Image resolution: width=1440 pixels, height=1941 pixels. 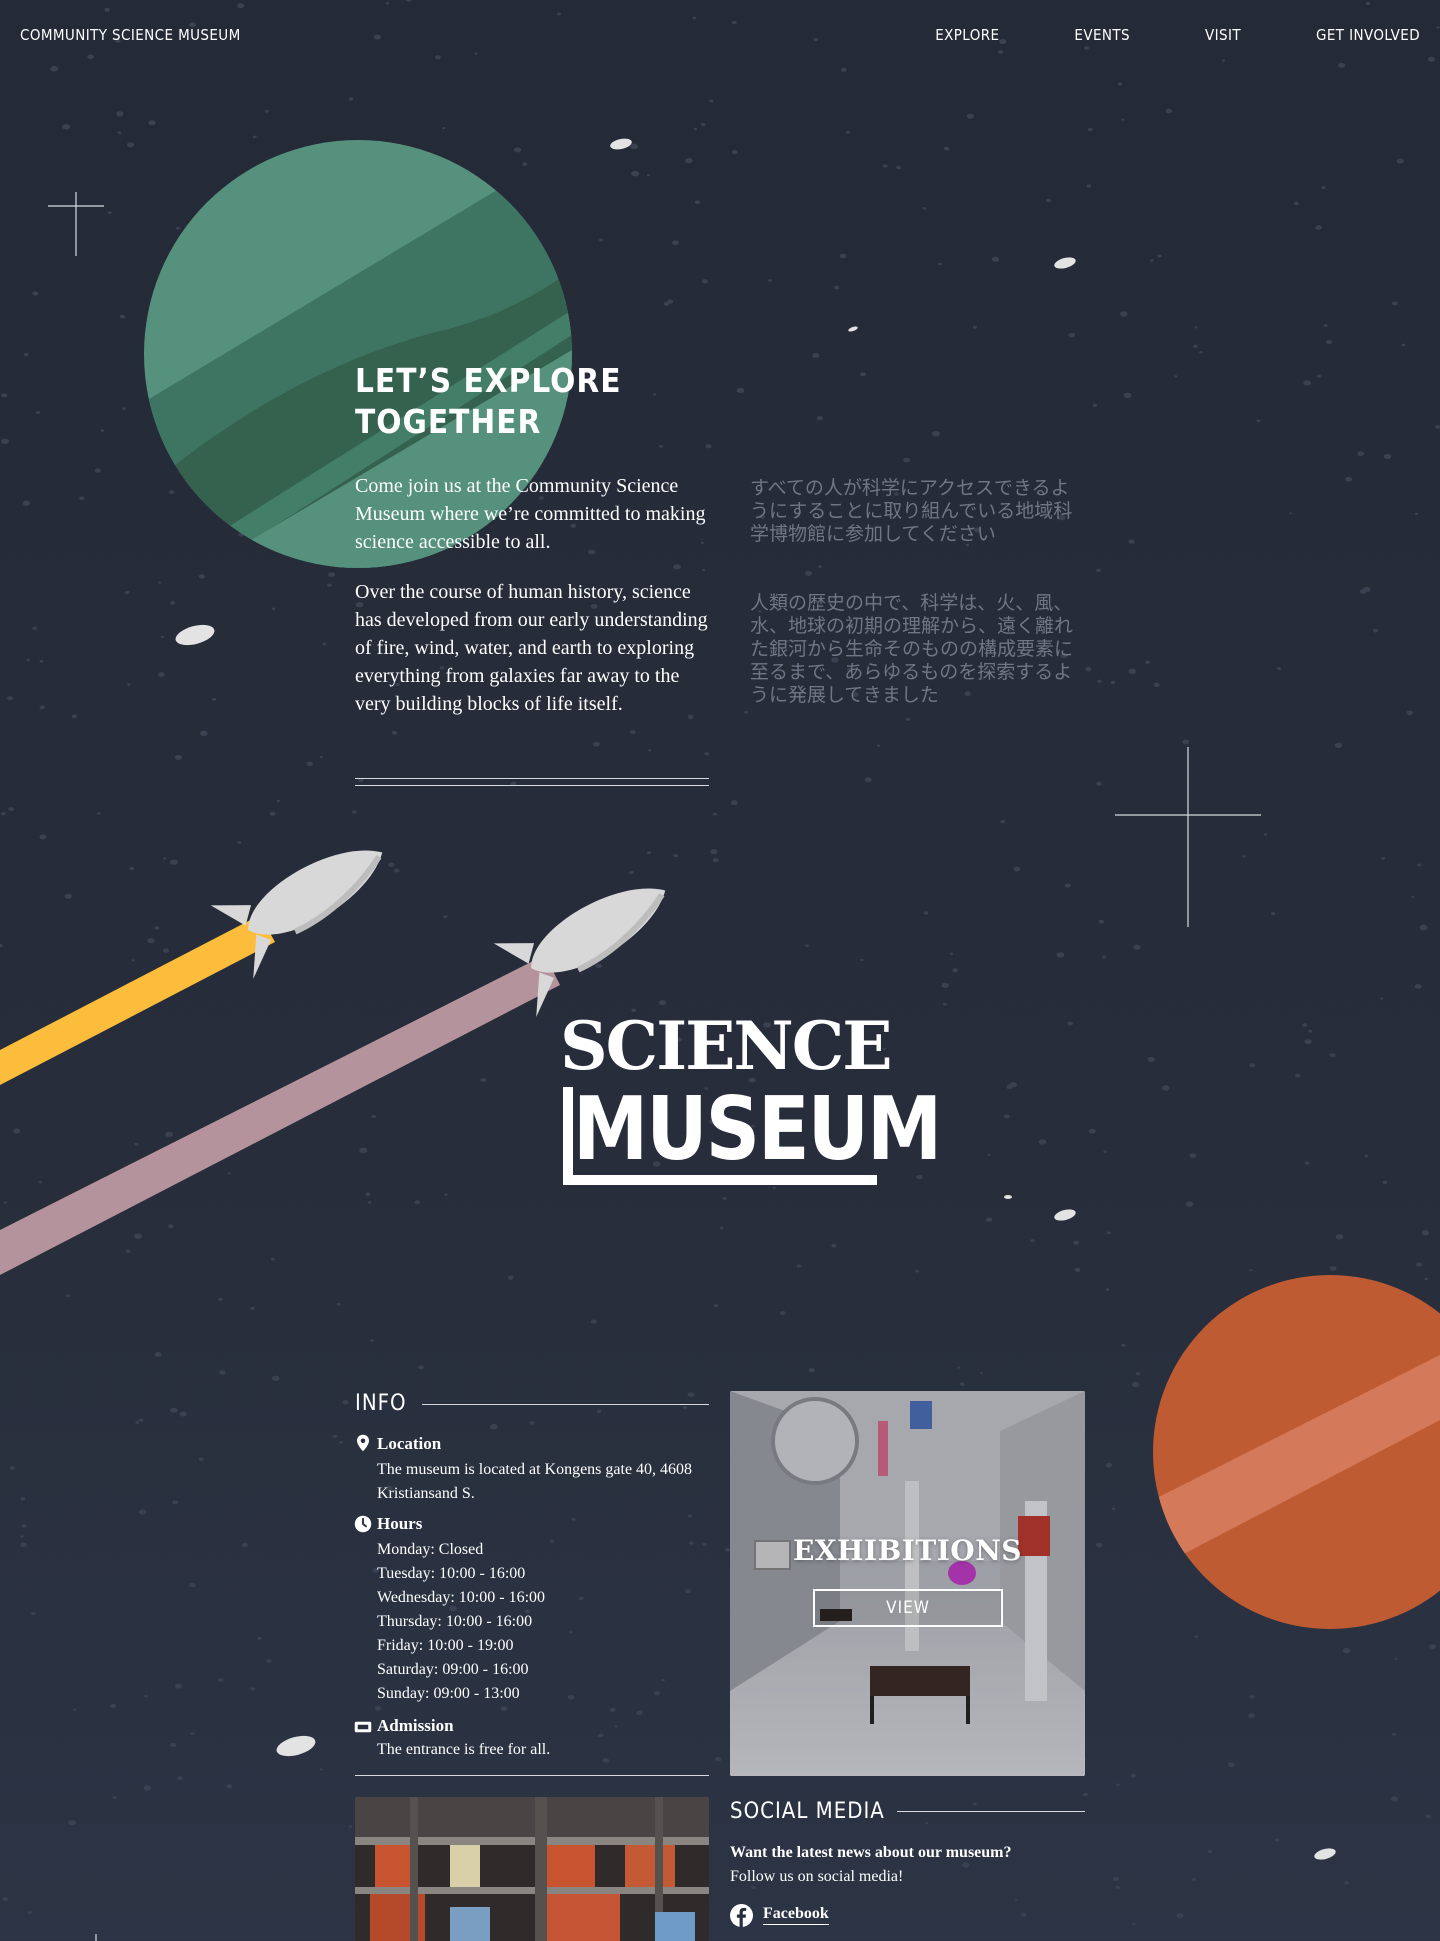 What do you see at coordinates (455, 1621) in the screenshot?
I see `hours-row-thursday: Thursday: 10:00 - 16:00` at bounding box center [455, 1621].